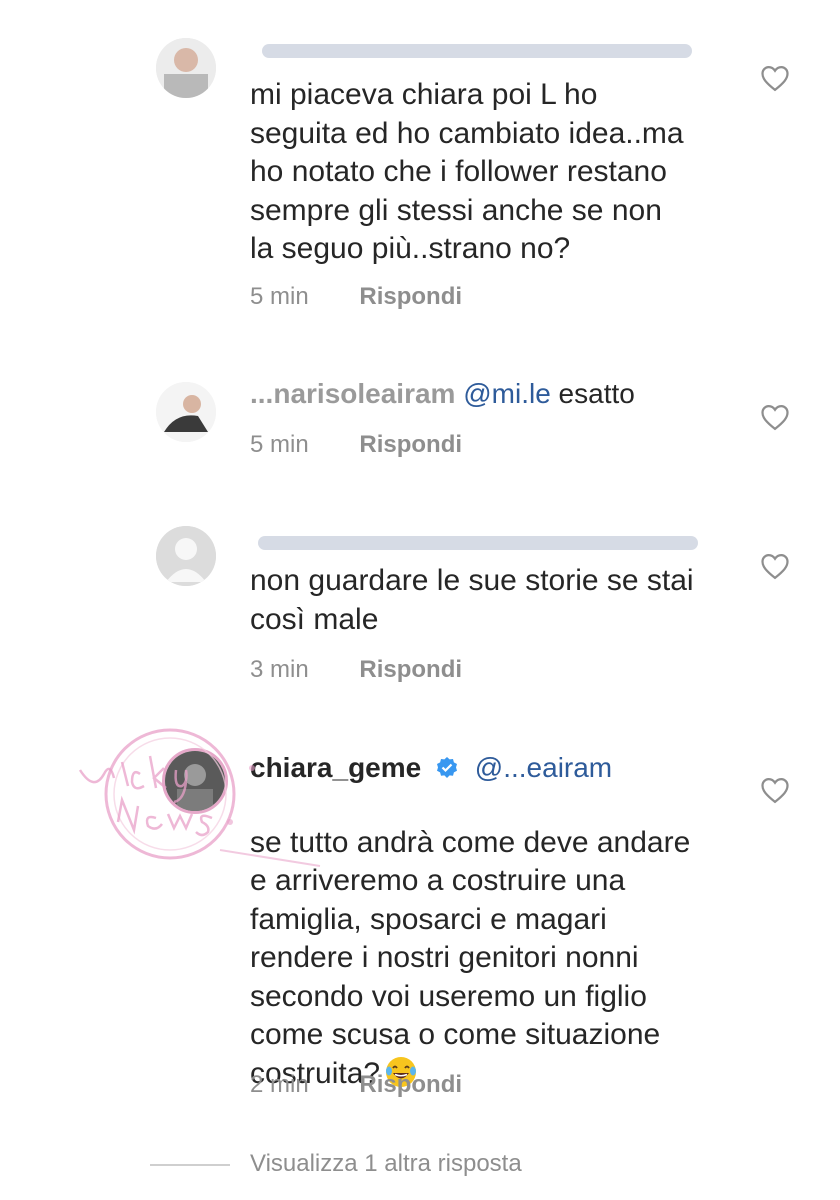 The height and width of the screenshot is (1200, 840). Describe the element at coordinates (596, 393) in the screenshot. I see `comment-text: esatto` at that location.